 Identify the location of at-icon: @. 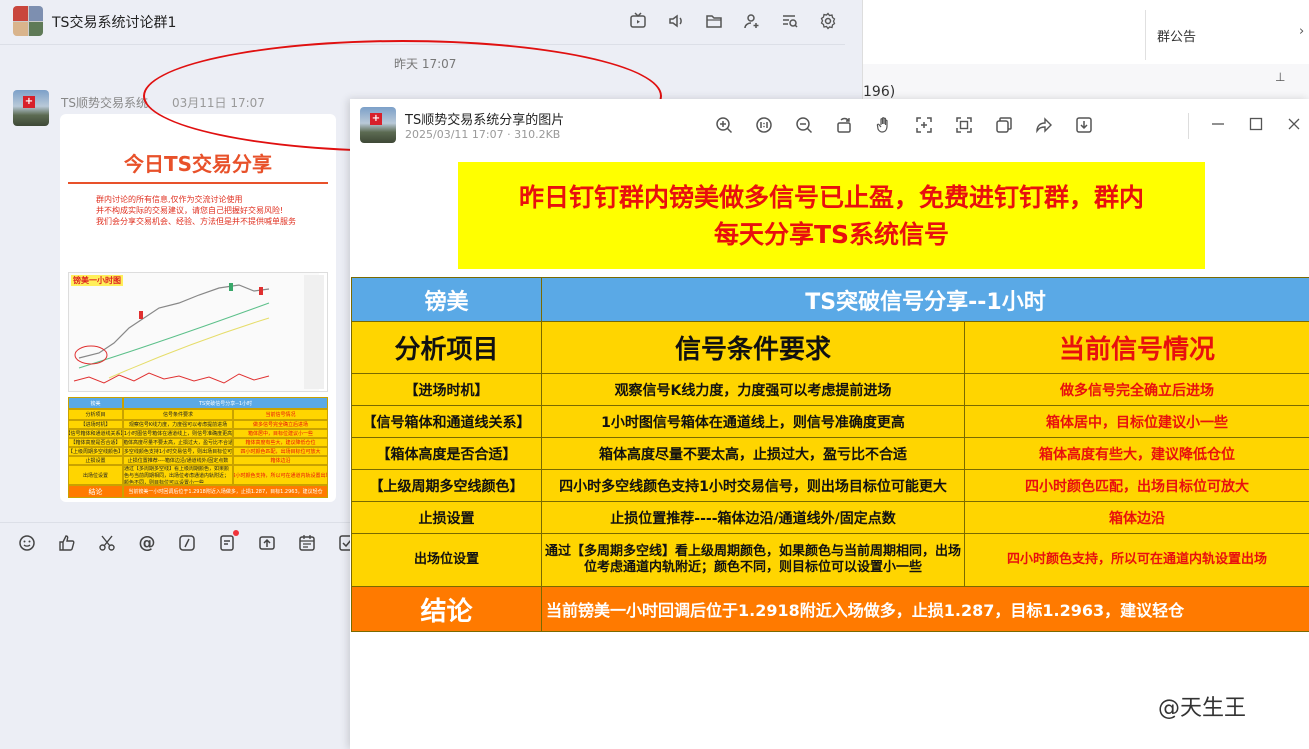
(147, 543).